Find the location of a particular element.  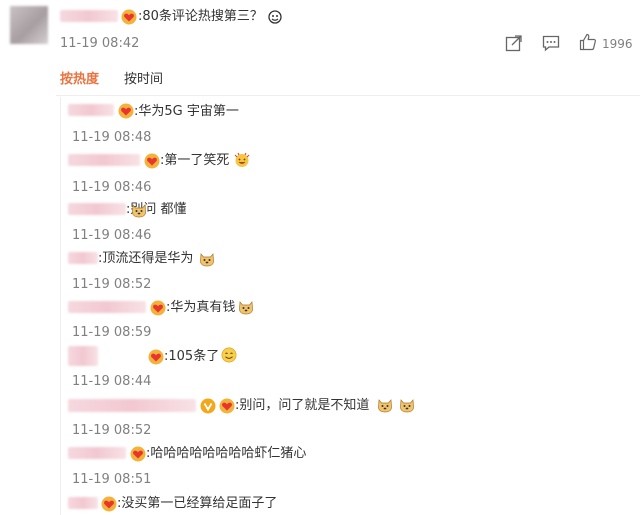

reply-text: :华为真有钱 is located at coordinates (201, 307).